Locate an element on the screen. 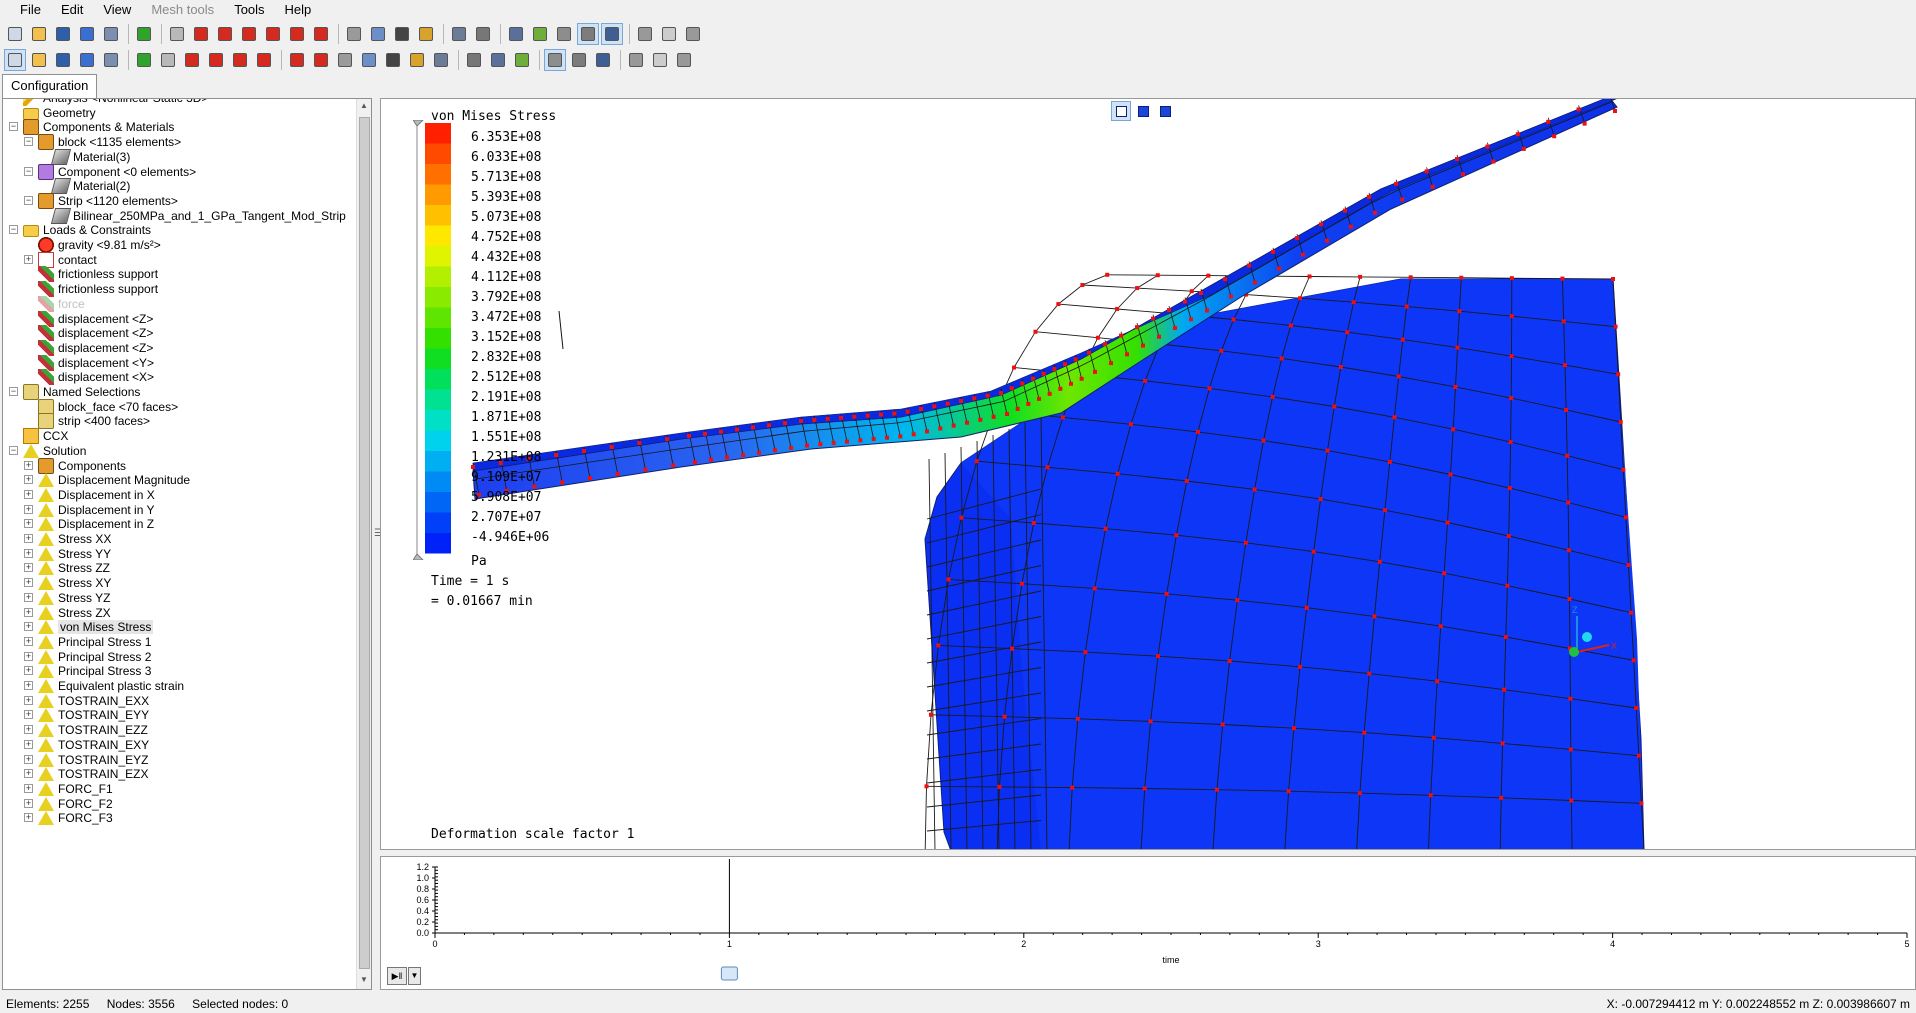  red-cube-button is located at coordinates (201, 34).